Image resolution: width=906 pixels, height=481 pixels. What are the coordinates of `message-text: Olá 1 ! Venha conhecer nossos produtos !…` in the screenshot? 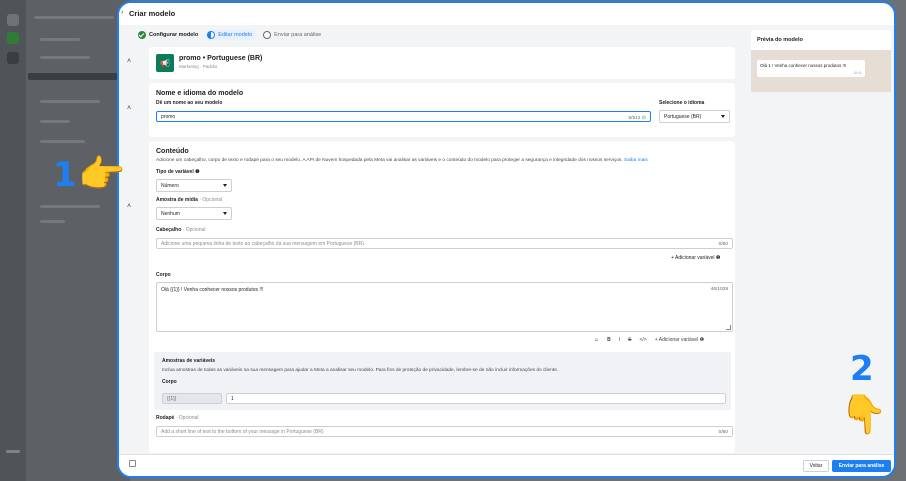 It's located at (803, 65).